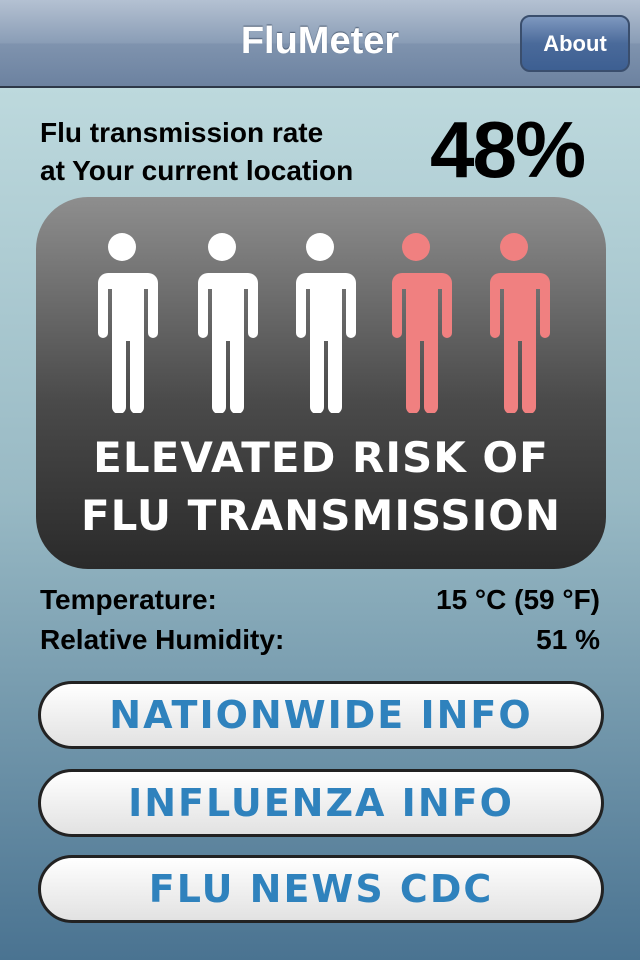  Describe the element at coordinates (568, 639) in the screenshot. I see `humidity-value: 51 %` at that location.